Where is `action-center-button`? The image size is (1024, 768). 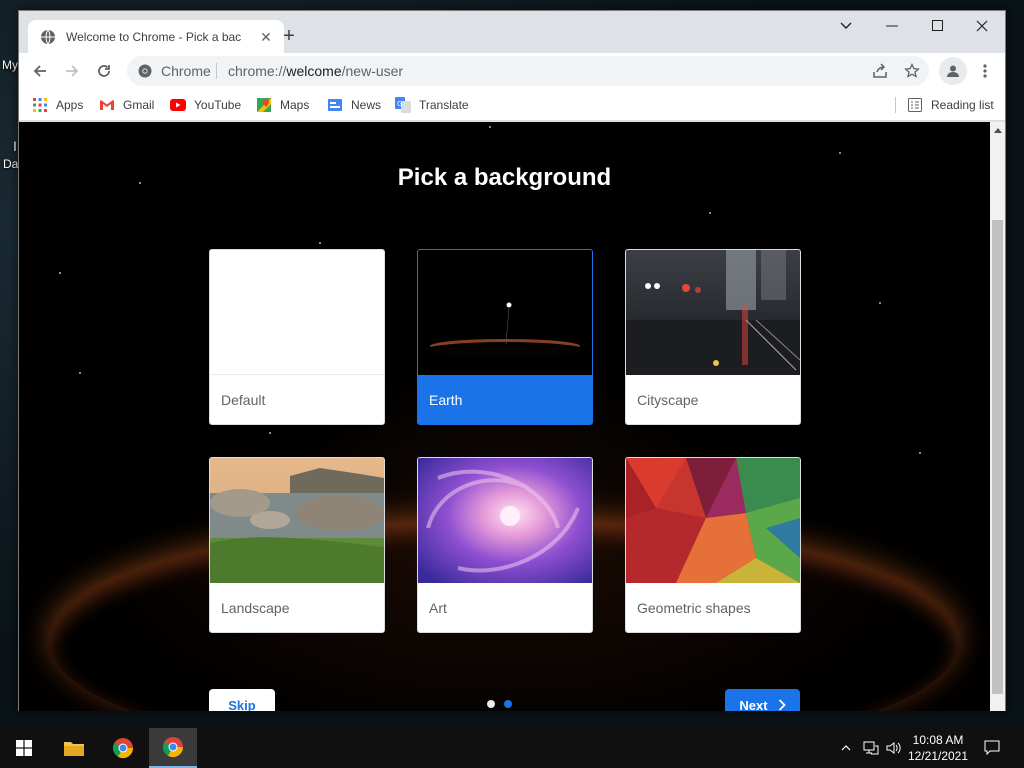 action-center-button is located at coordinates (992, 748).